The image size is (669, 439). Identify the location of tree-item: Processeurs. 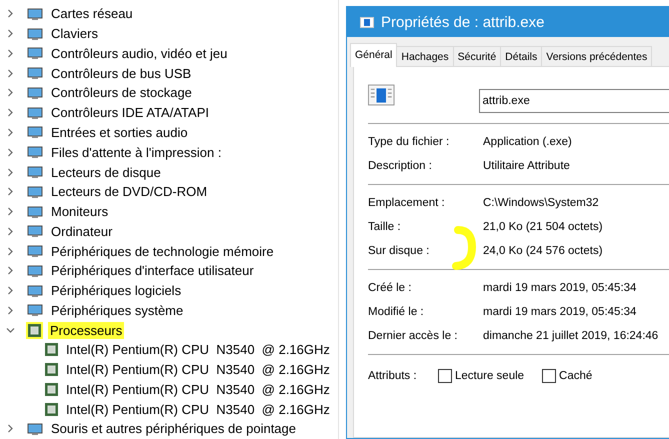
(86, 330).